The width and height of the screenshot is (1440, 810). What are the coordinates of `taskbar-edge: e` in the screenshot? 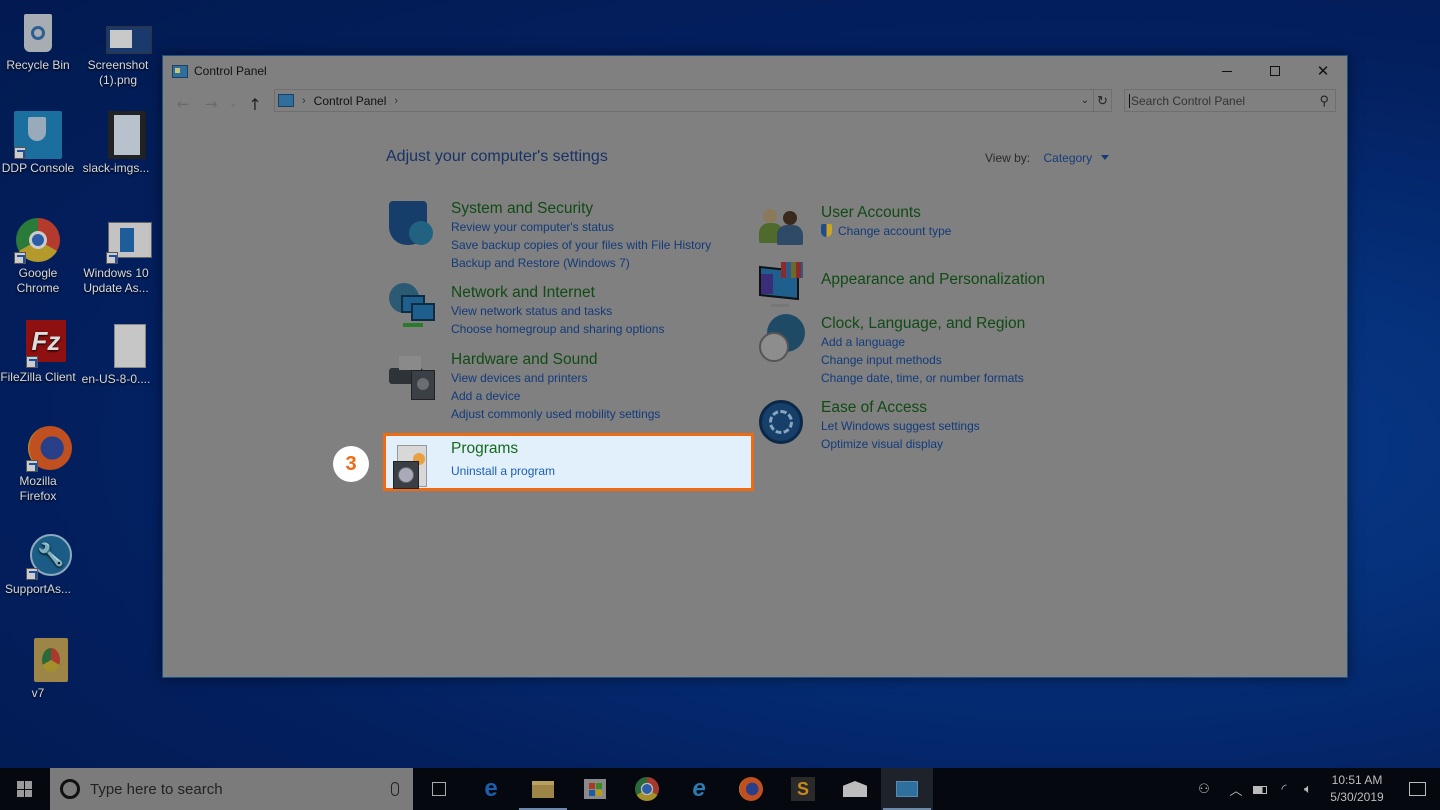 It's located at (491, 789).